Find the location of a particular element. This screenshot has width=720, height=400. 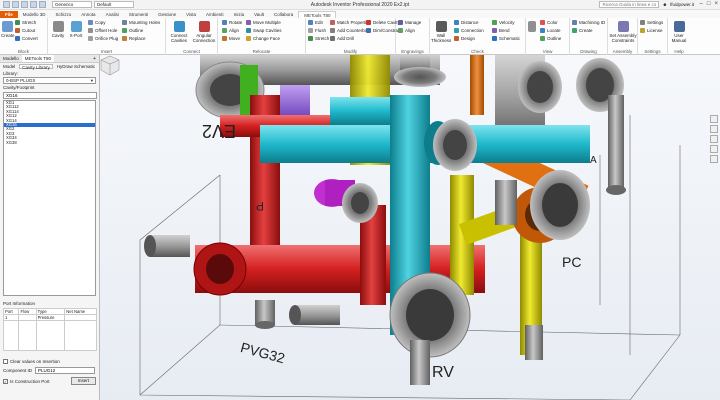

zoom-icon is located at coordinates (714, 139).